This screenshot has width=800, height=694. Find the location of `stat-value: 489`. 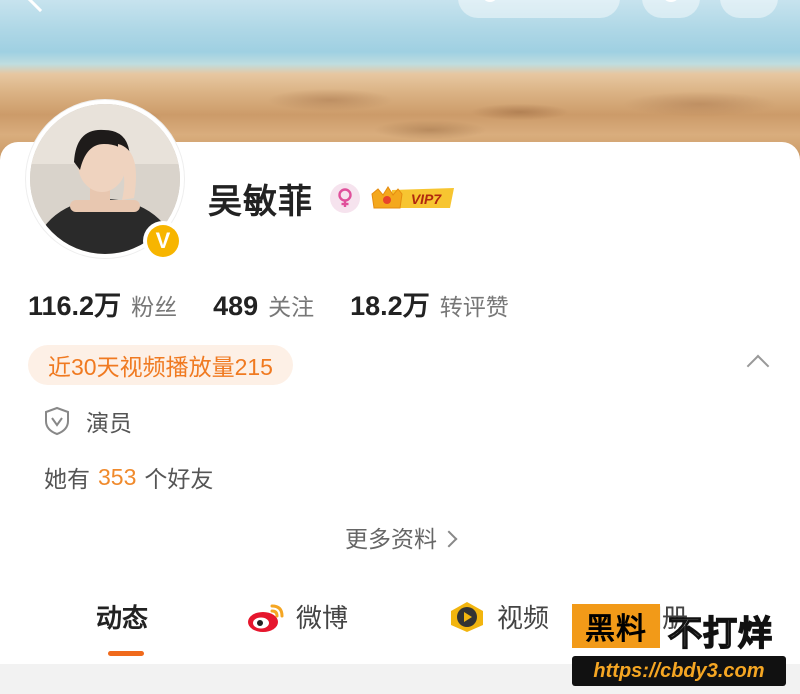

stat-value: 489 is located at coordinates (236, 306).